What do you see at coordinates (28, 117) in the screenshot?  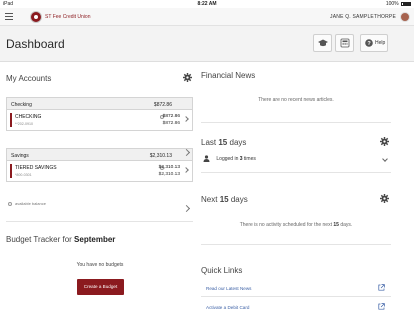 I see `account-name: CHECKING` at bounding box center [28, 117].